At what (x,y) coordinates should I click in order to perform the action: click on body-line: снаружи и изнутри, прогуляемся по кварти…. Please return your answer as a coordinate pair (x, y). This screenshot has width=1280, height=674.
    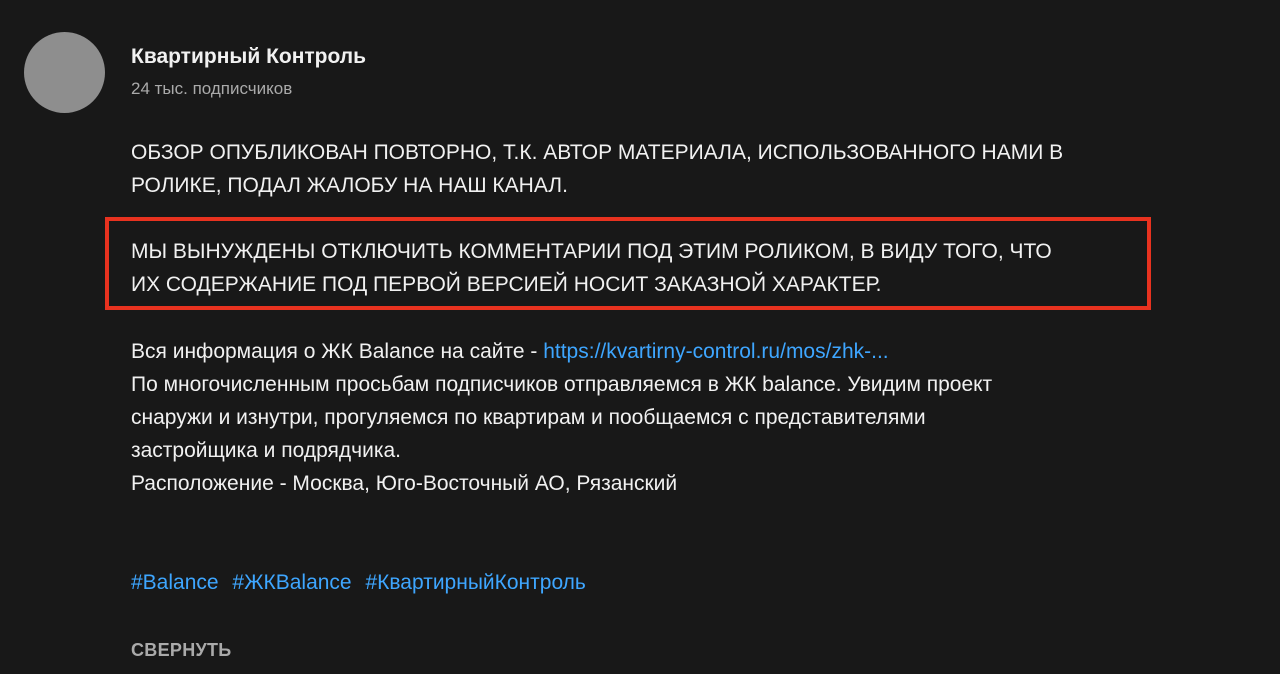
    Looking at the image, I should click on (528, 417).